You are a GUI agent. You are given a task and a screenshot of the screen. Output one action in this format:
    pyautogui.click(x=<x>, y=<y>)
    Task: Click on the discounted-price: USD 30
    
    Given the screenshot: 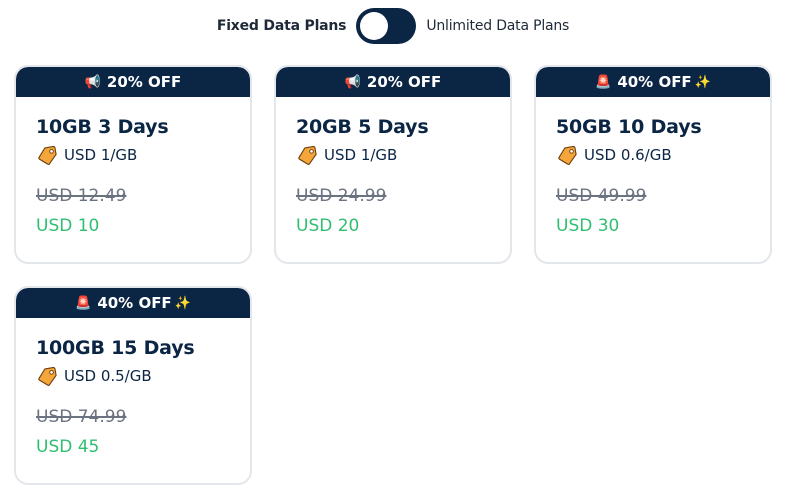 What is the action you would take?
    pyautogui.click(x=588, y=226)
    